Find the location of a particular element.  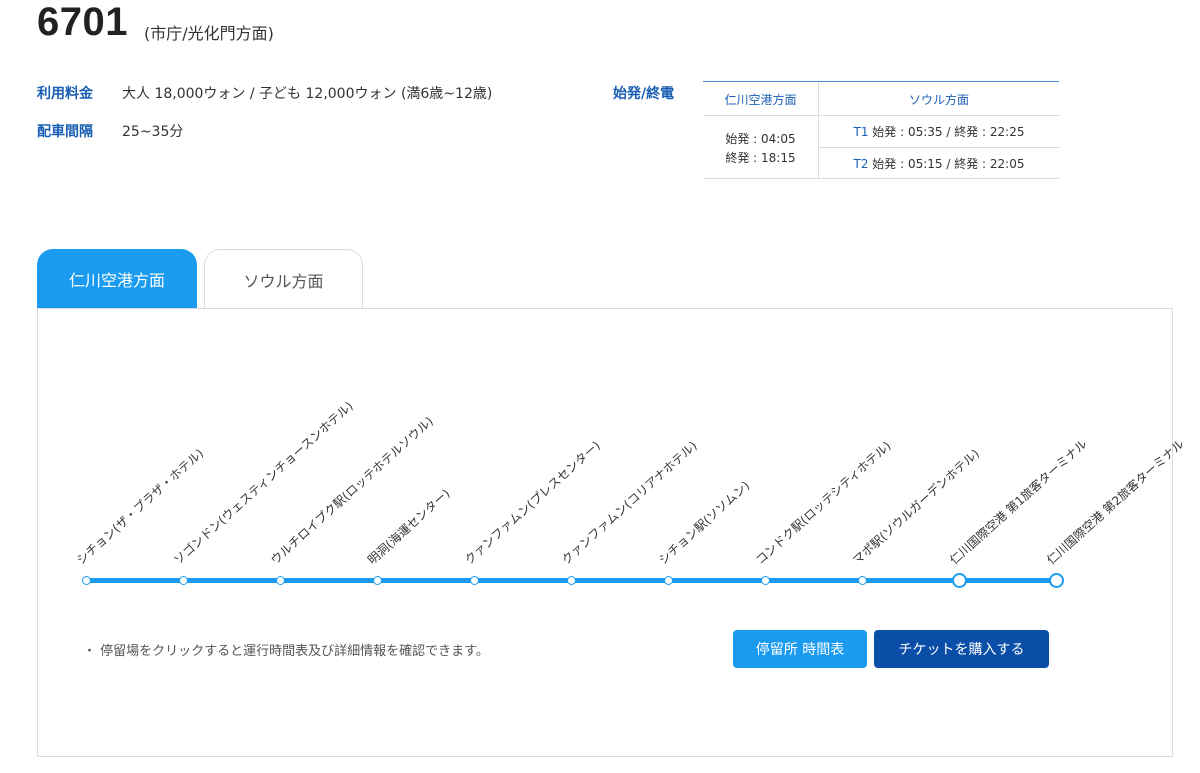

buy-ticket-button: チケットを購入する is located at coordinates (961, 649).